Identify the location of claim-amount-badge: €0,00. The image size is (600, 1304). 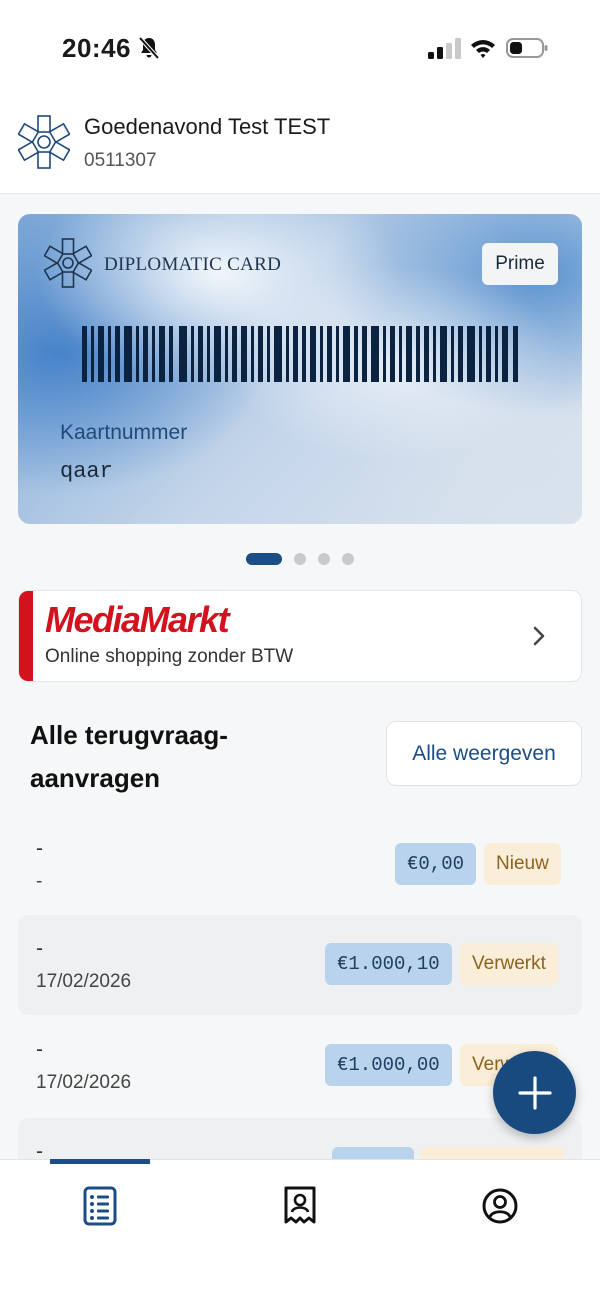
(436, 864).